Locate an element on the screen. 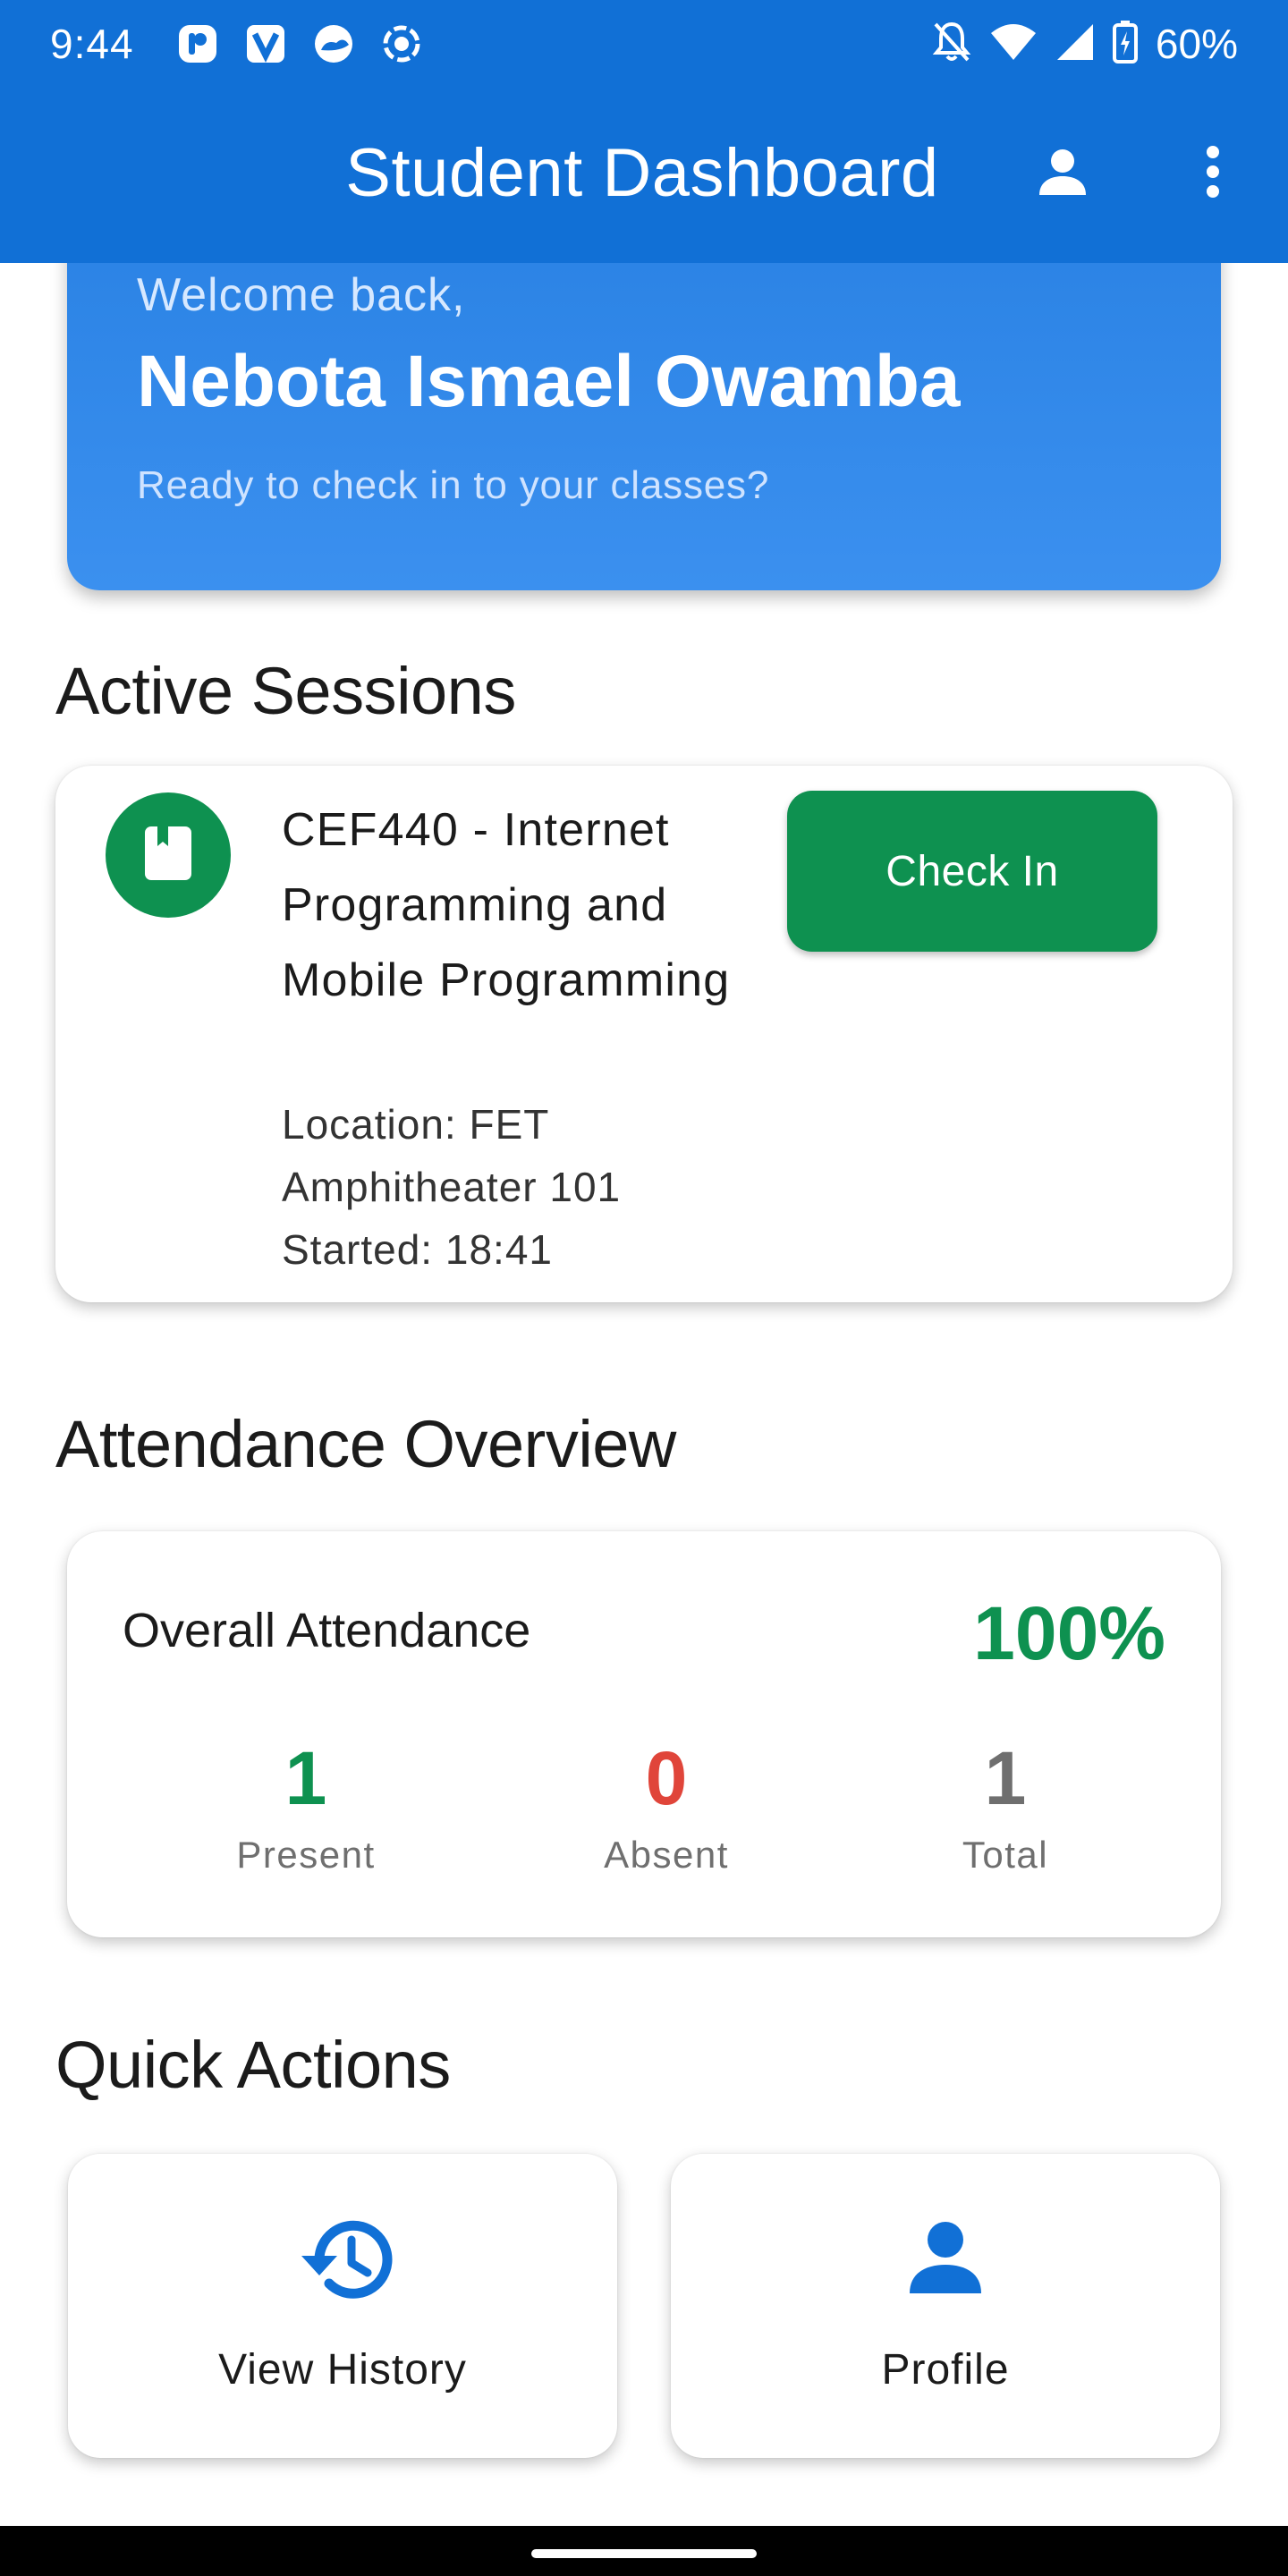 The height and width of the screenshot is (2576, 1288). stat-present: 1 Present is located at coordinates (306, 1806).